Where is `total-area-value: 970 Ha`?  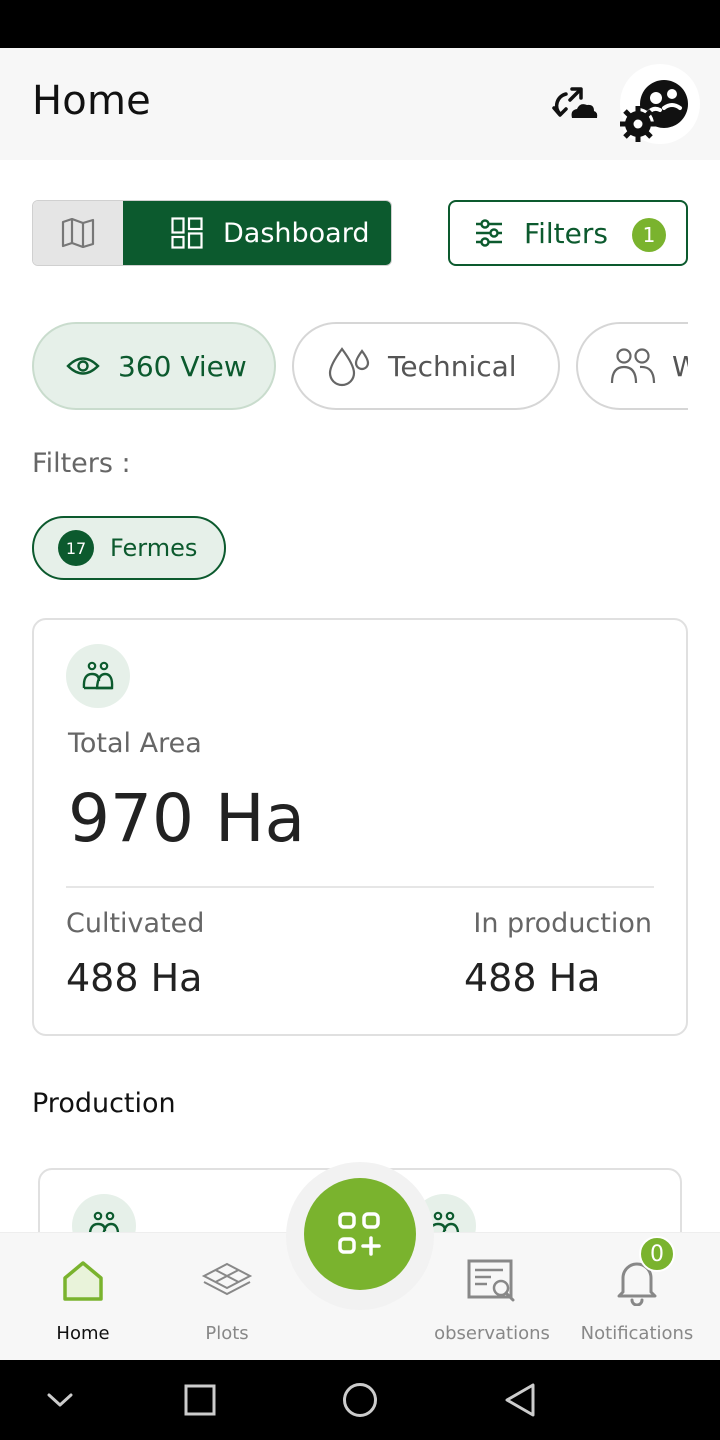
total-area-value: 970 Ha is located at coordinates (187, 818).